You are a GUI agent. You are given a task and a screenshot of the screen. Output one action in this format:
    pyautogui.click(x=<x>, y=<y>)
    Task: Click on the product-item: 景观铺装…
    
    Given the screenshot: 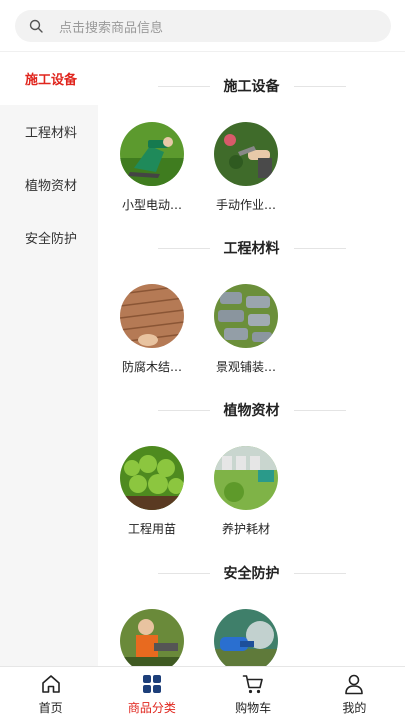 What is the action you would take?
    pyautogui.click(x=246, y=329)
    